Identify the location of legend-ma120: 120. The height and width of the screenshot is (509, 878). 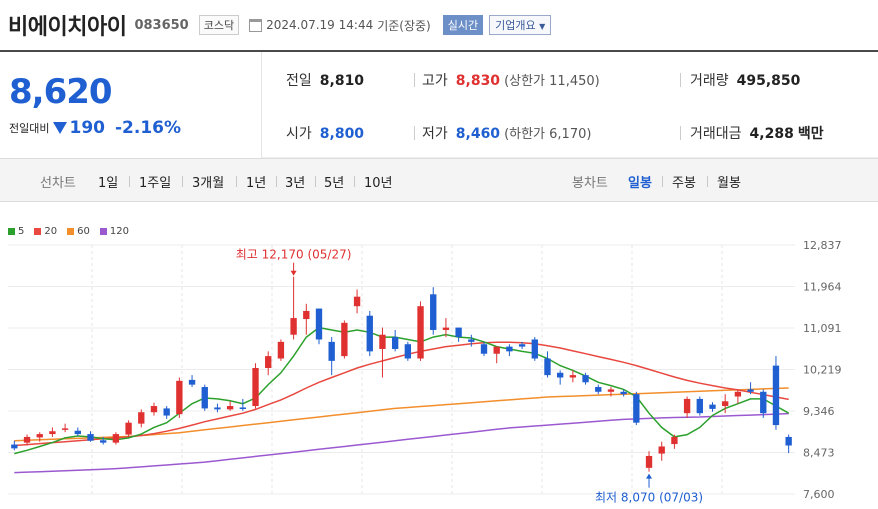
(114, 231).